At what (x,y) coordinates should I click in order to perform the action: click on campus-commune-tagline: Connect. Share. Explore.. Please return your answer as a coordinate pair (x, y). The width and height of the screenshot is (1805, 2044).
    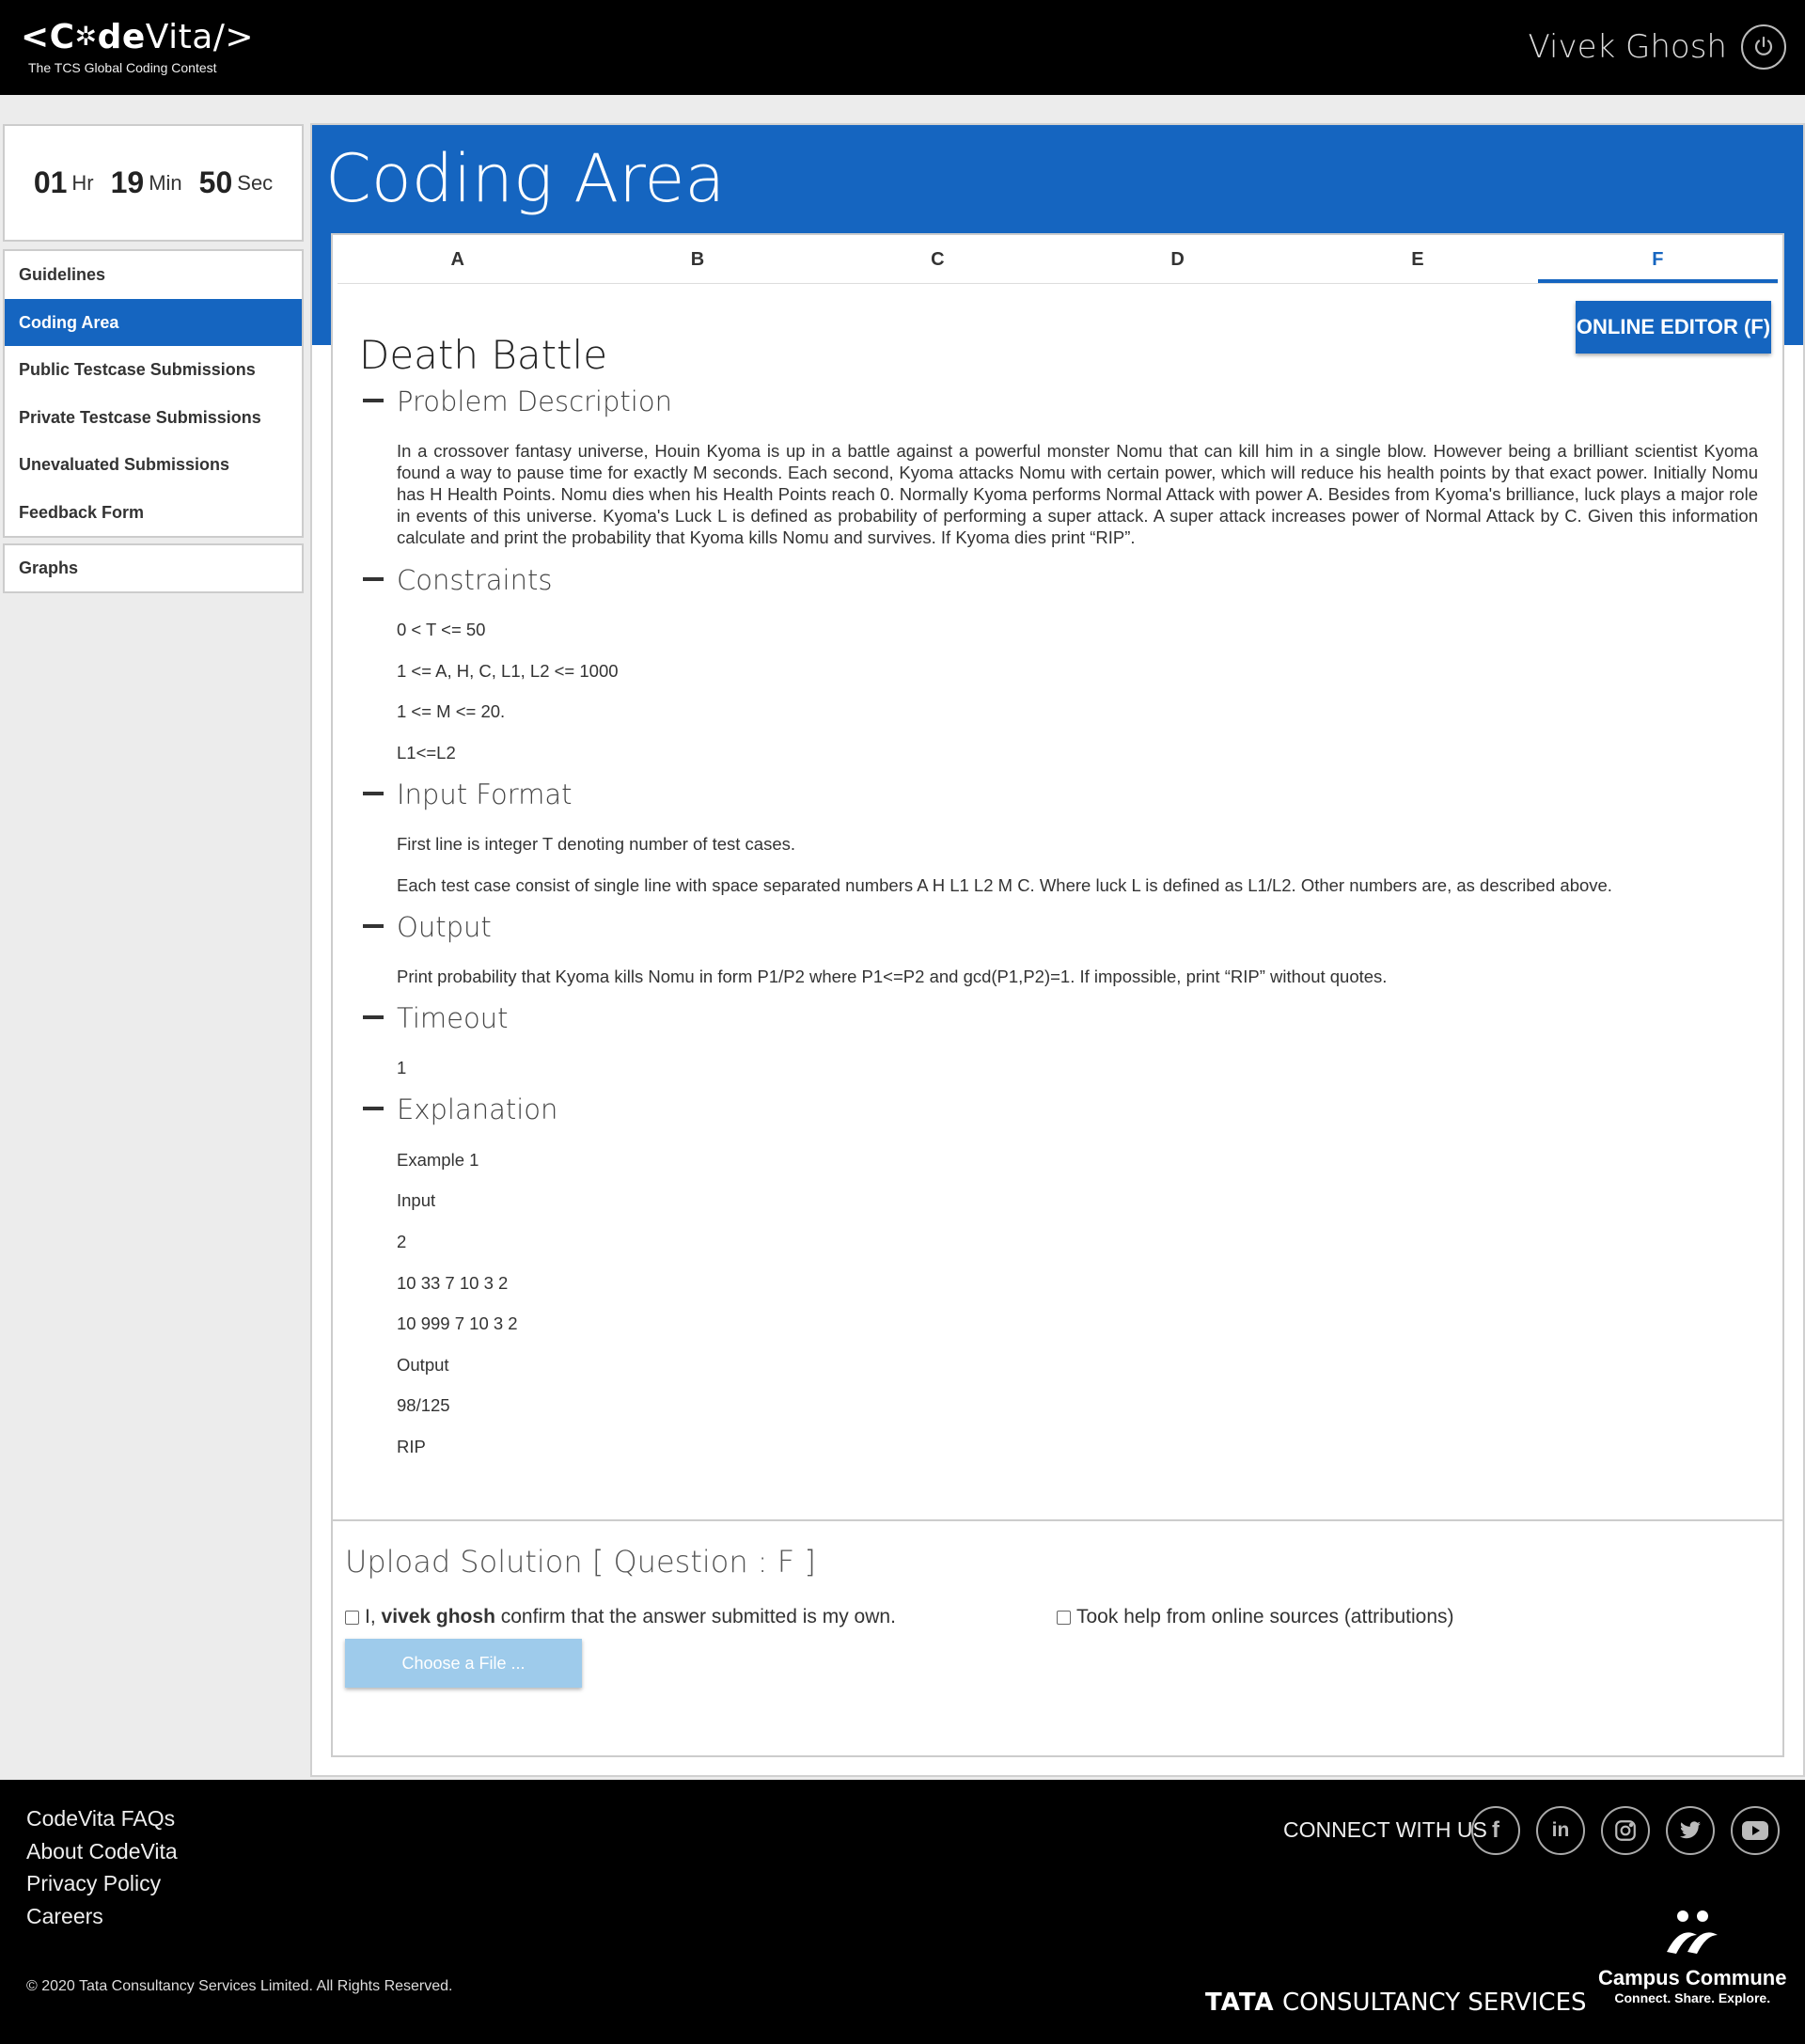
    Looking at the image, I should click on (1692, 1997).